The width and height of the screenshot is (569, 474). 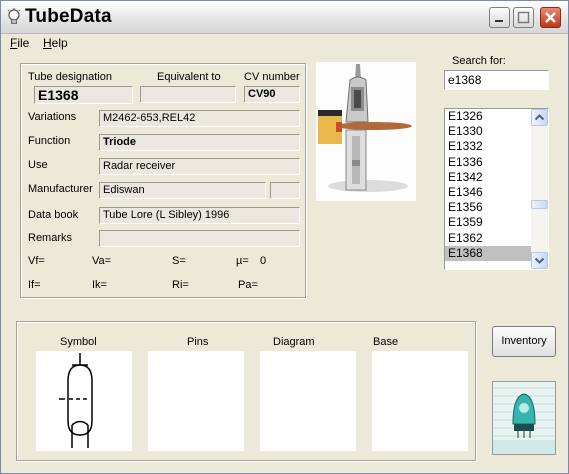 What do you see at coordinates (263, 261) in the screenshot?
I see `mu-value: 0` at bounding box center [263, 261].